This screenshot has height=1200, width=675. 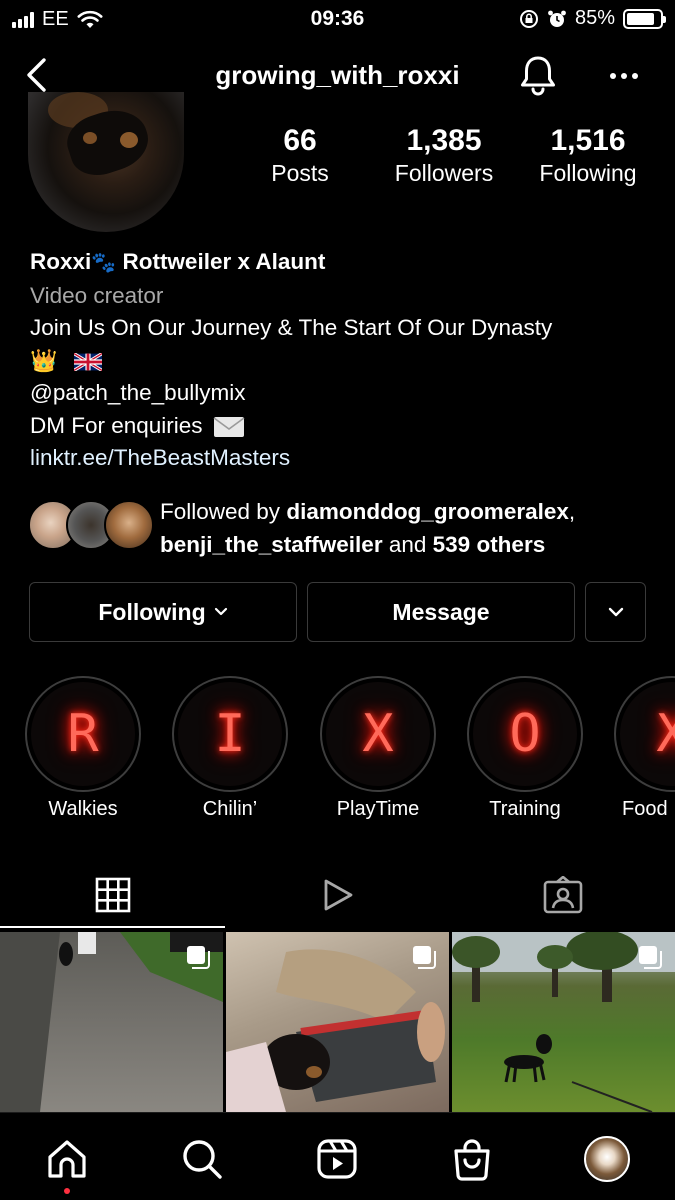 I want to click on story-highlight: X PlayTime, so click(x=378, y=748).